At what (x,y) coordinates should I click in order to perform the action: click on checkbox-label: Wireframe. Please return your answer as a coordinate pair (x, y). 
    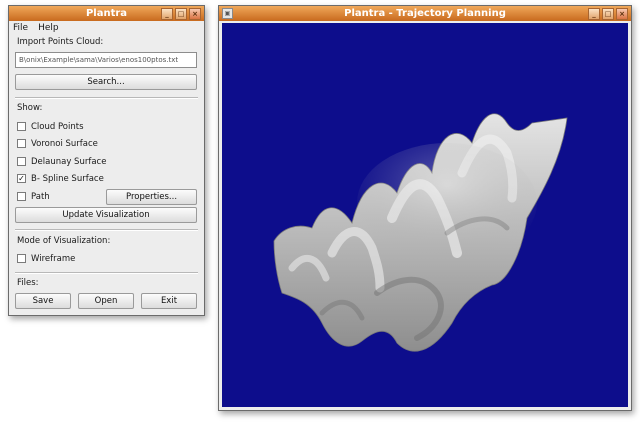
    Looking at the image, I should click on (53, 258).